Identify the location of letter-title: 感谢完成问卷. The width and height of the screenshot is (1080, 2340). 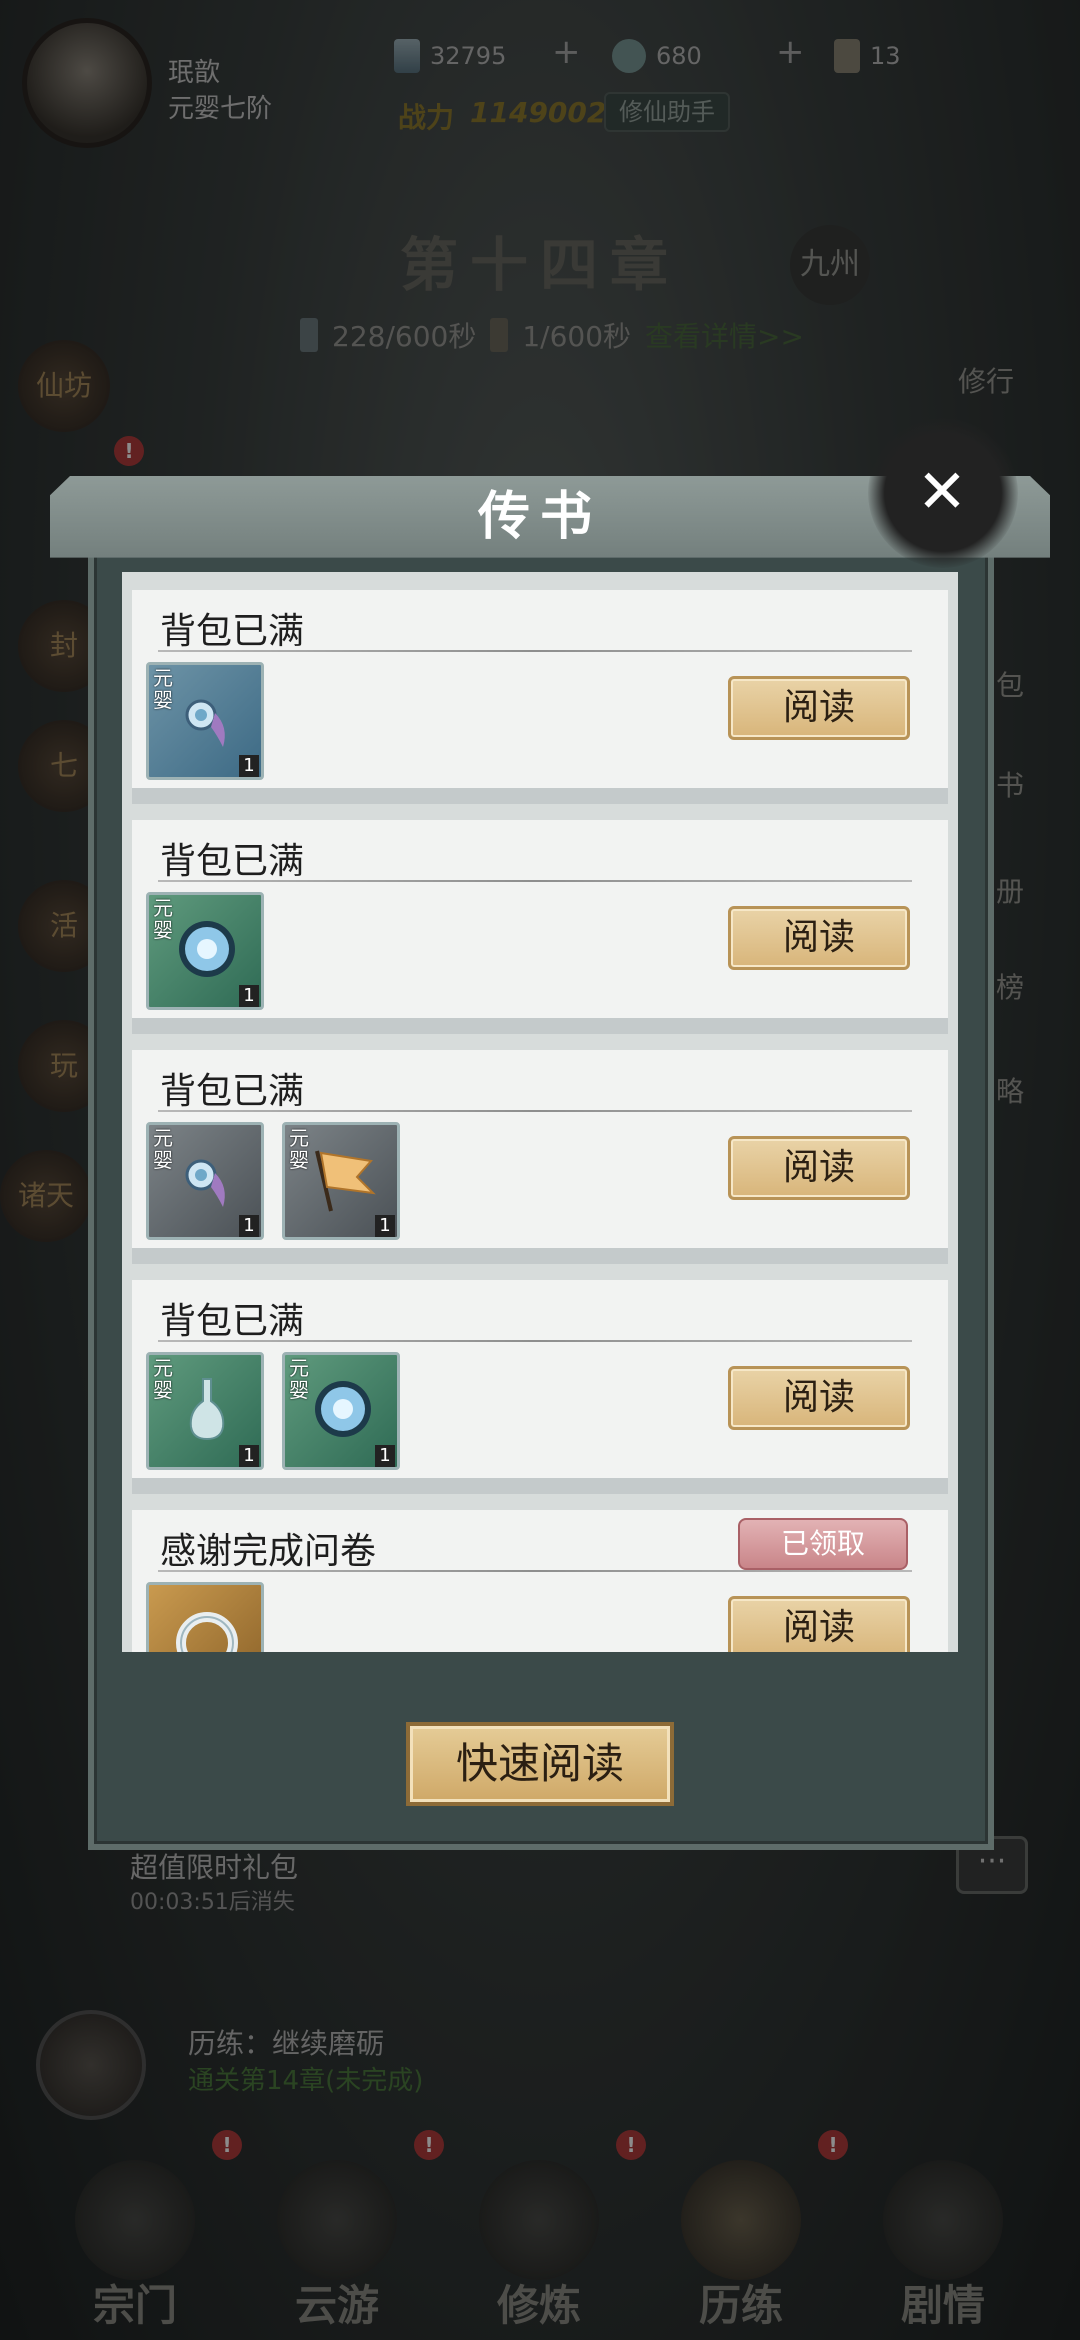
(268, 1551).